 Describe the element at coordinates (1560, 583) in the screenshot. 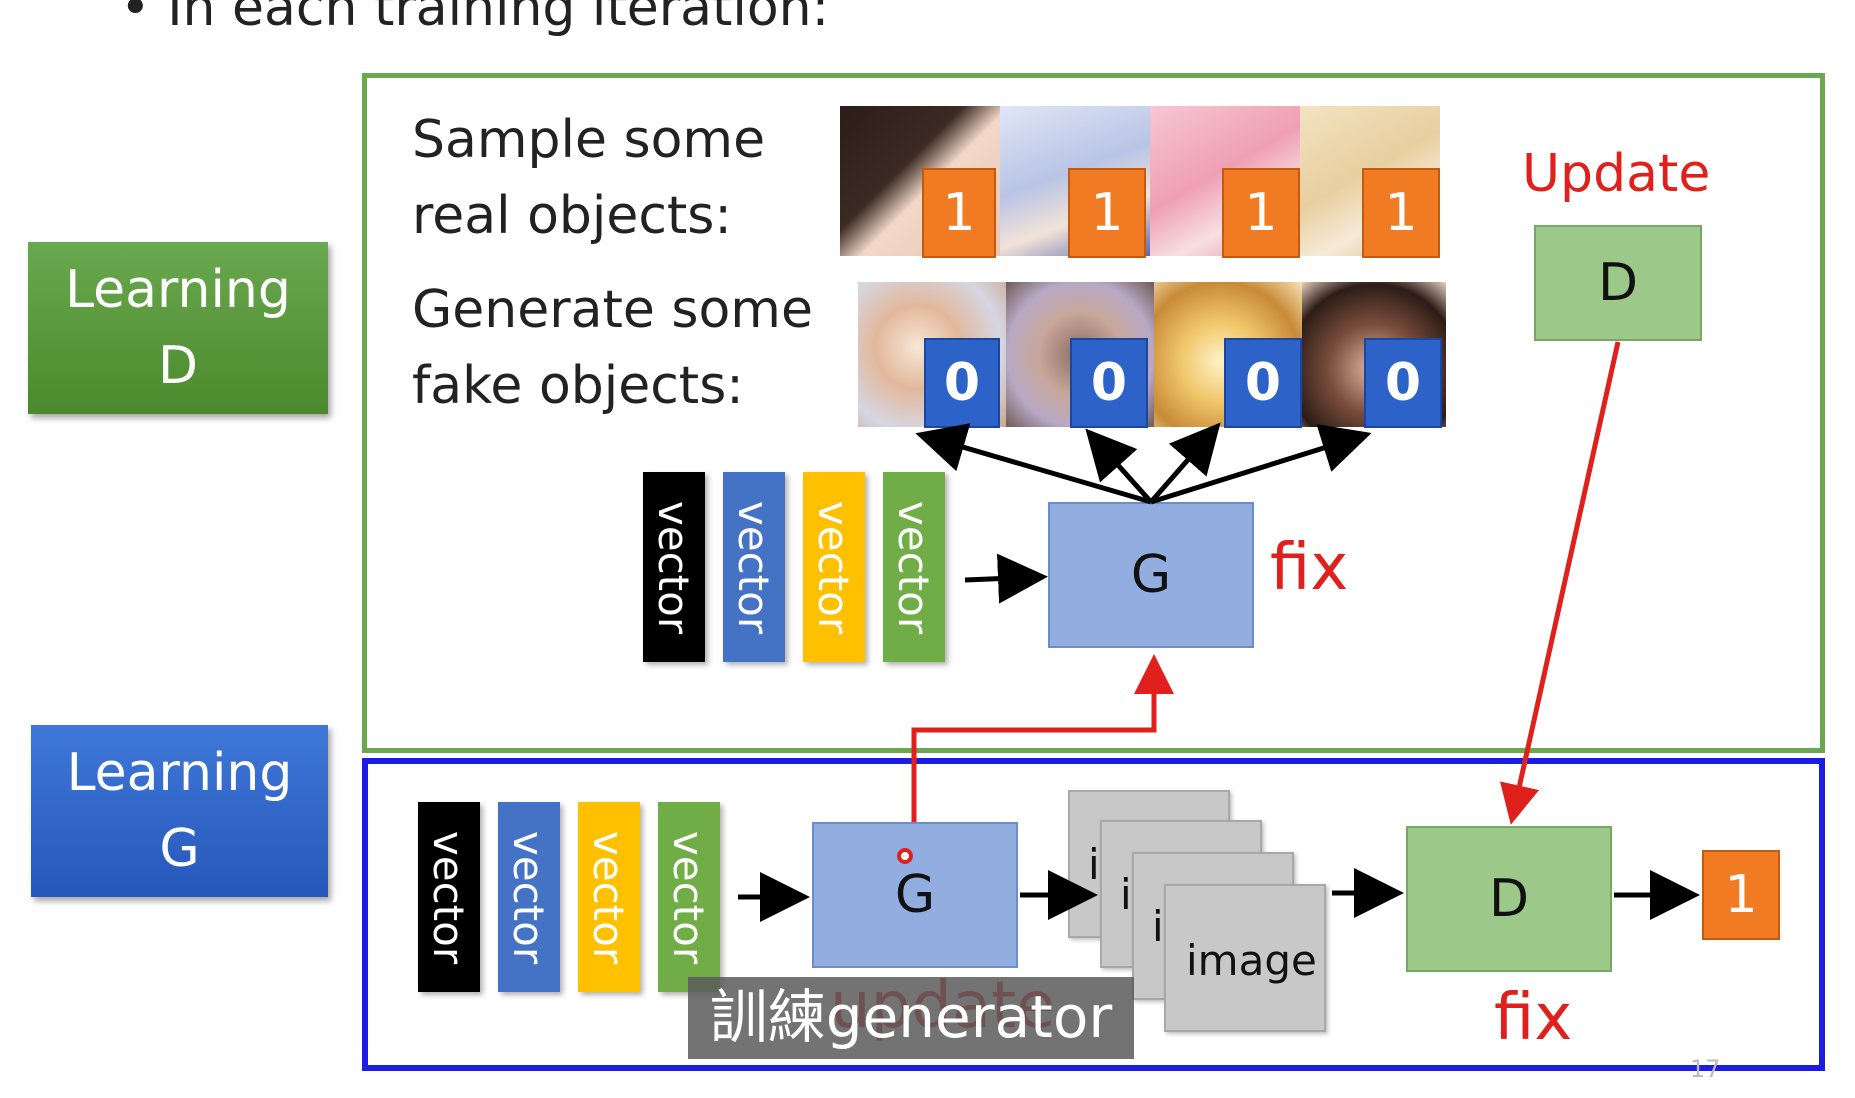

I see `arrow-d-top-to-d-bottom` at that location.